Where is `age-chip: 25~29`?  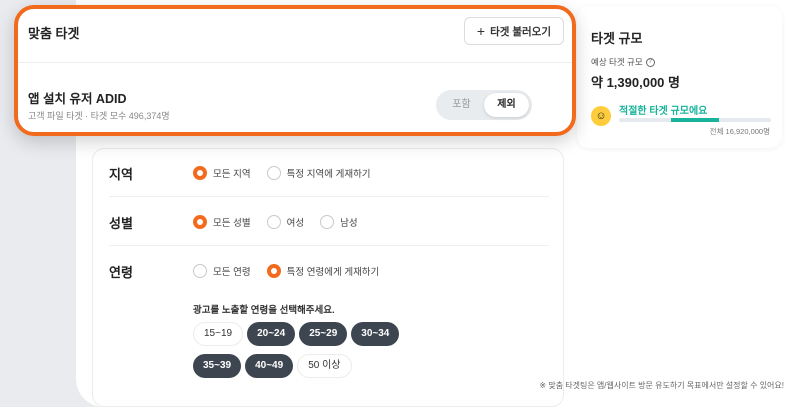 age-chip: 25~29 is located at coordinates (323, 334).